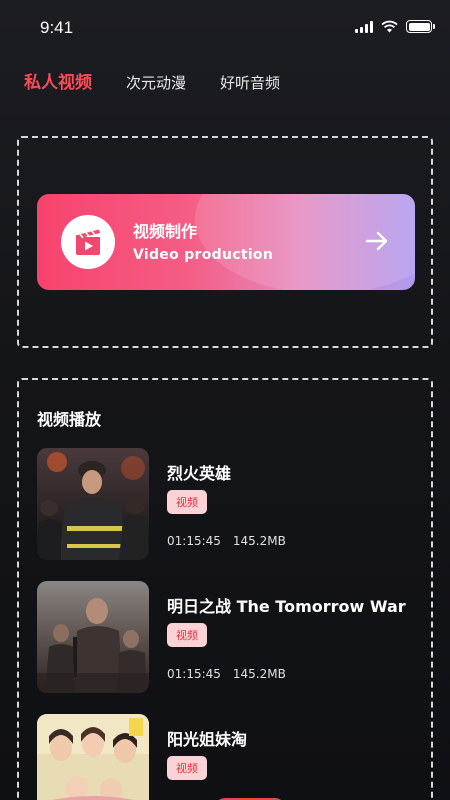 The width and height of the screenshot is (450, 800). What do you see at coordinates (250, 82) in the screenshot?
I see `tab-audio: 好听音频` at bounding box center [250, 82].